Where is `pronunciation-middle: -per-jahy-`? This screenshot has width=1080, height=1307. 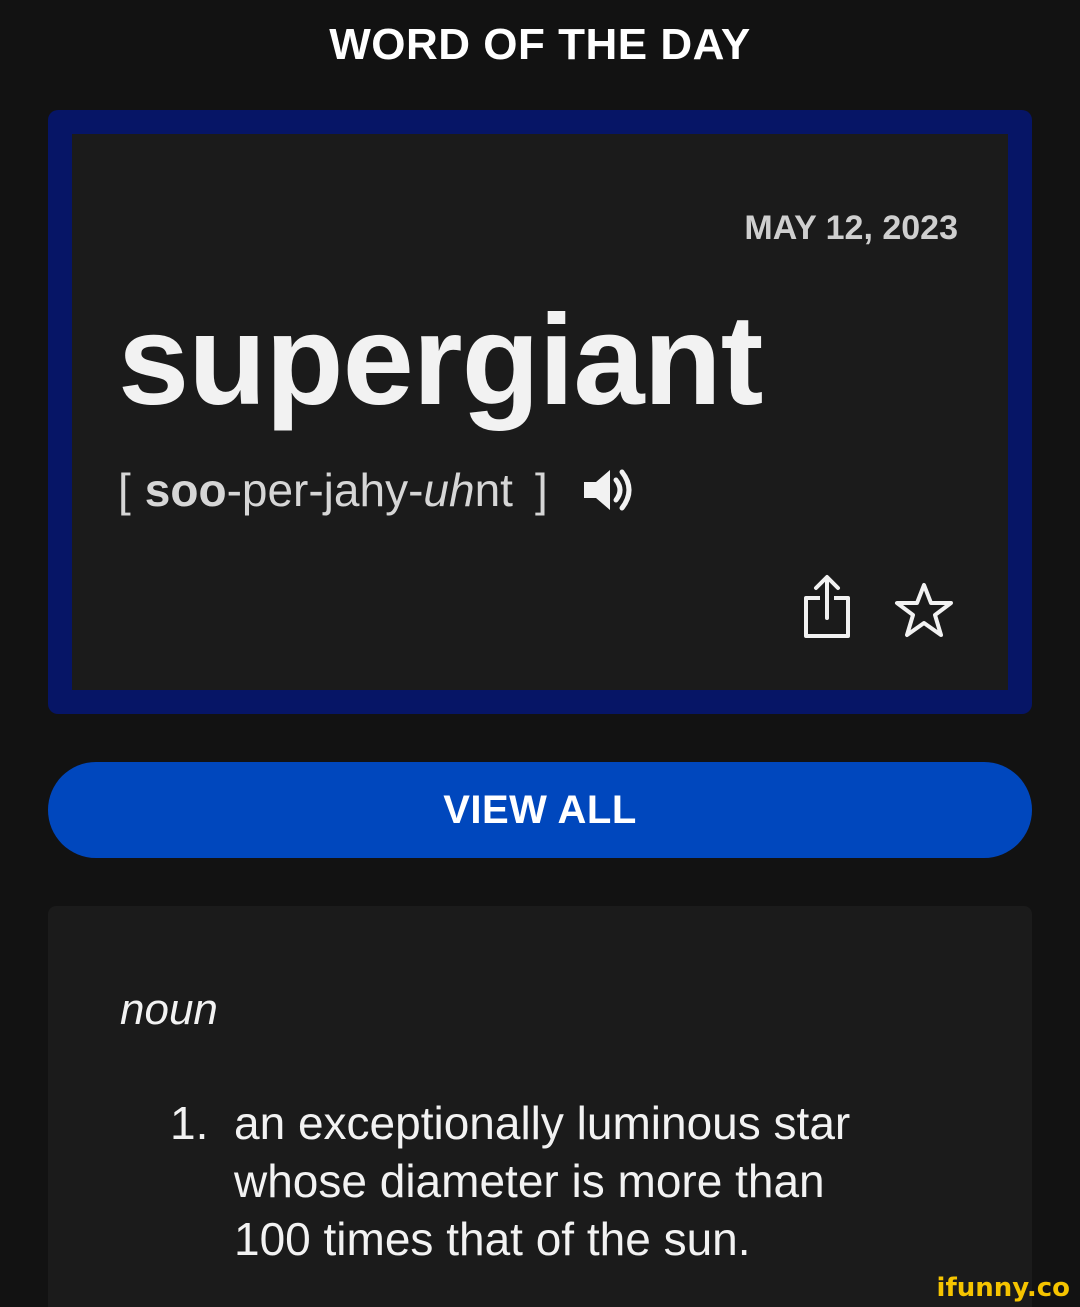 pronunciation-middle: -per-jahy- is located at coordinates (325, 490).